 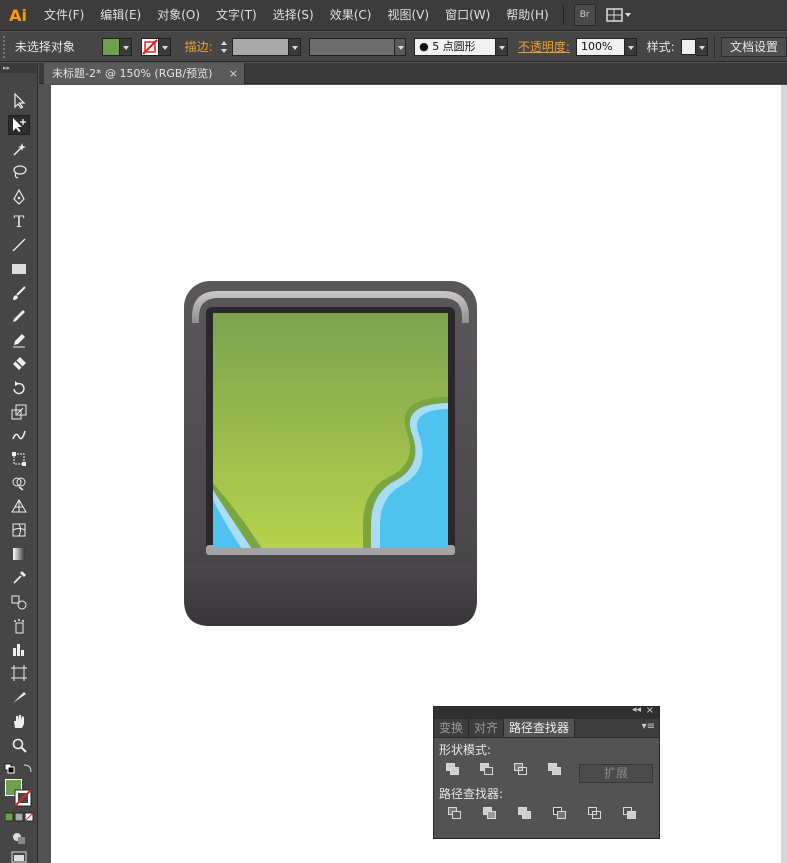 I want to click on tools-panel-collapse: ▸▸, so click(x=18, y=68).